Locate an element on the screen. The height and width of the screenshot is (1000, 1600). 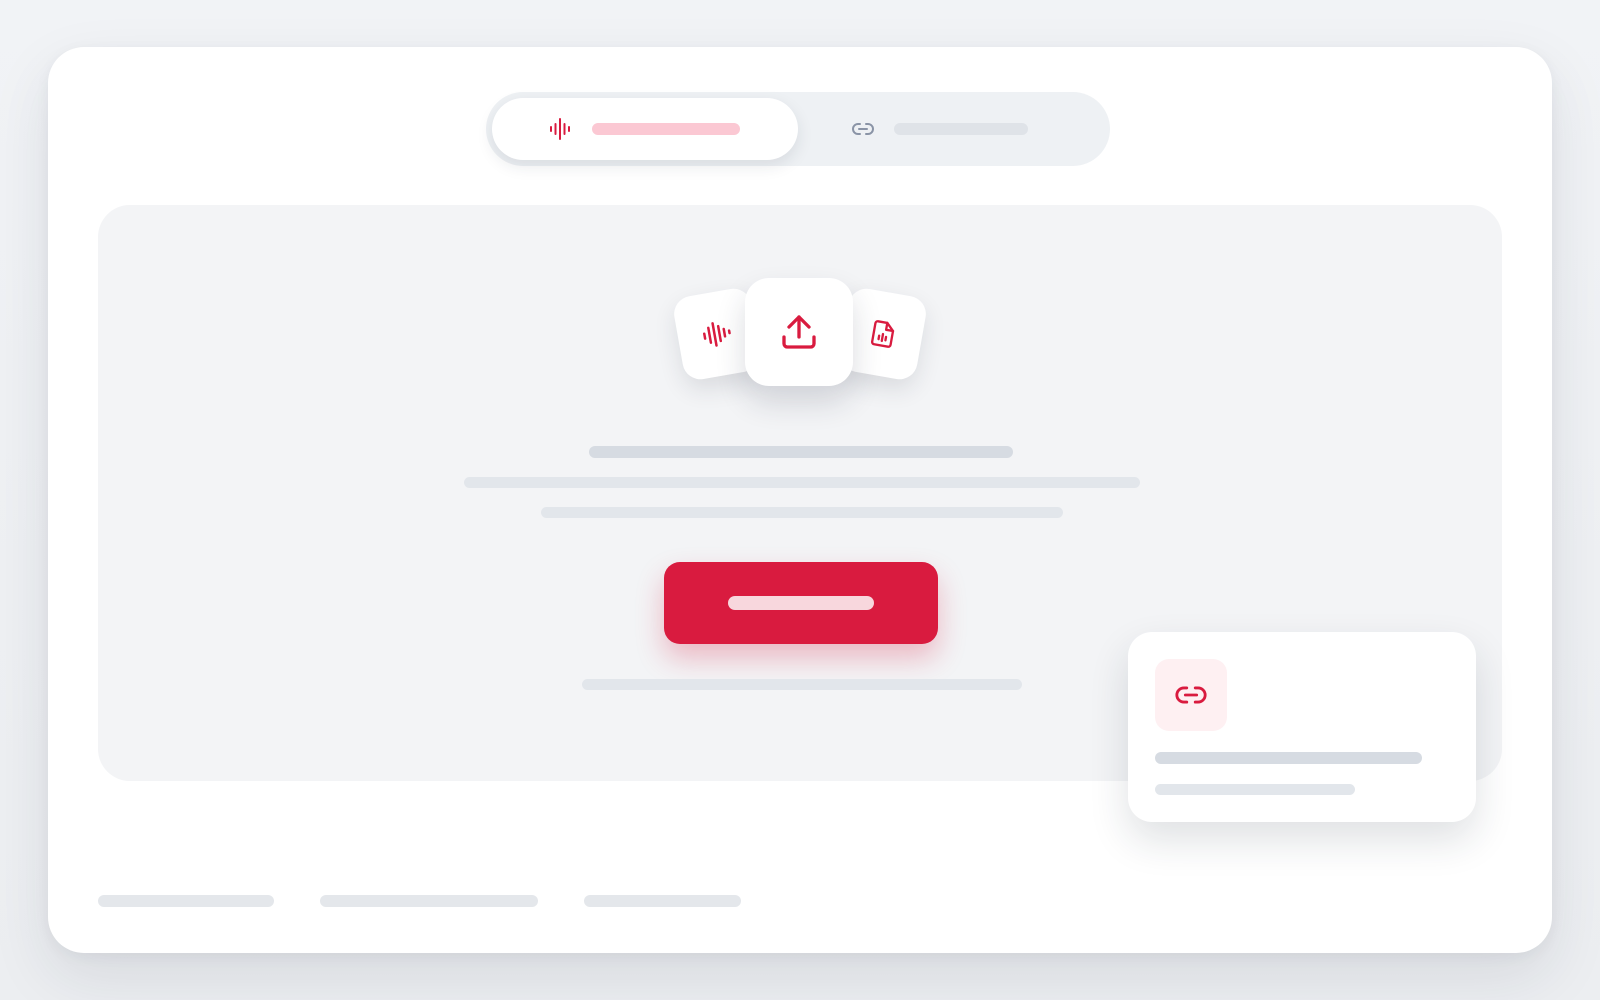
tab-link is located at coordinates (955, 129).